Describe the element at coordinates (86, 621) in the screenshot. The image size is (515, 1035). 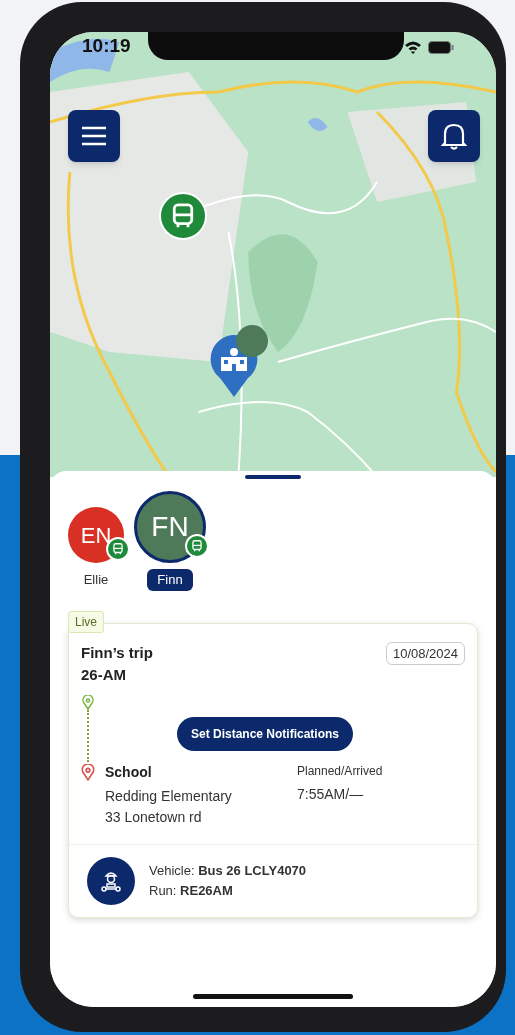
I see `live-badge: Live` at that location.